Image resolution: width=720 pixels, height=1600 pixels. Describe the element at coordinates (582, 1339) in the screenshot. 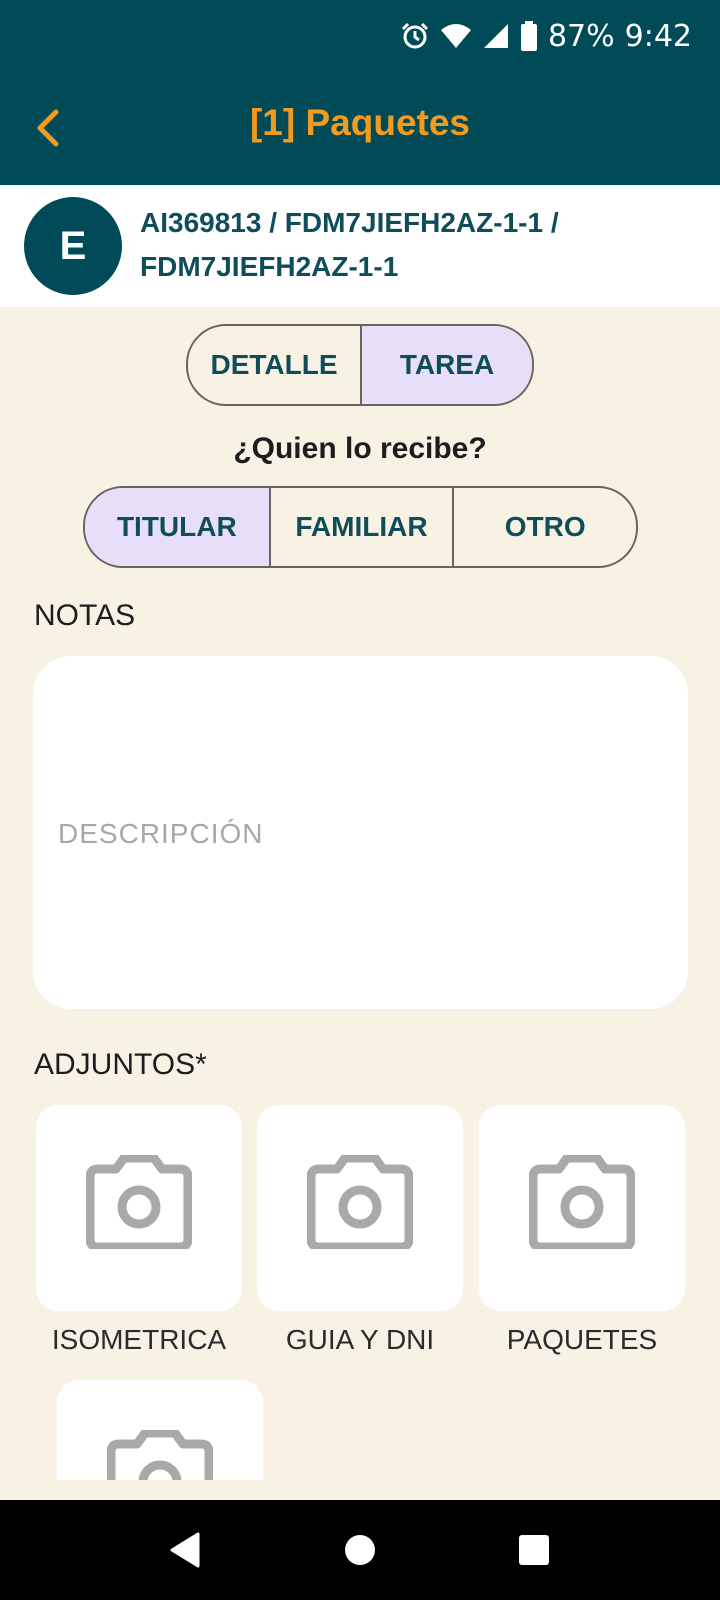

I see `attachment-label: PAQUETES` at that location.